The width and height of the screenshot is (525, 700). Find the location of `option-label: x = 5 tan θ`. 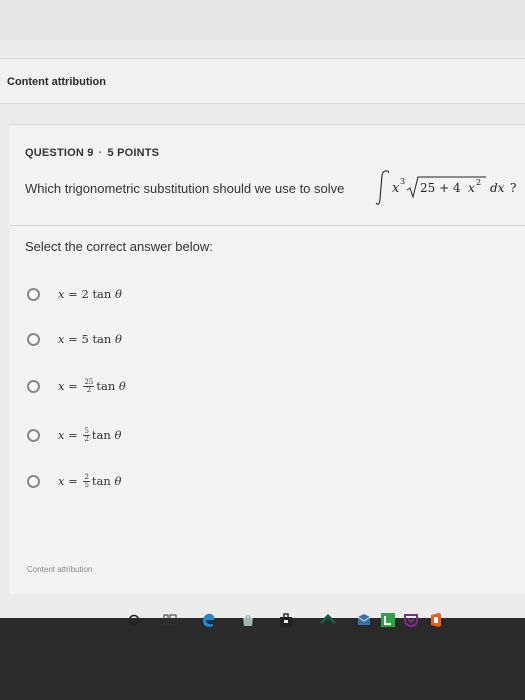

option-label: x = 5 tan θ is located at coordinates (90, 339).